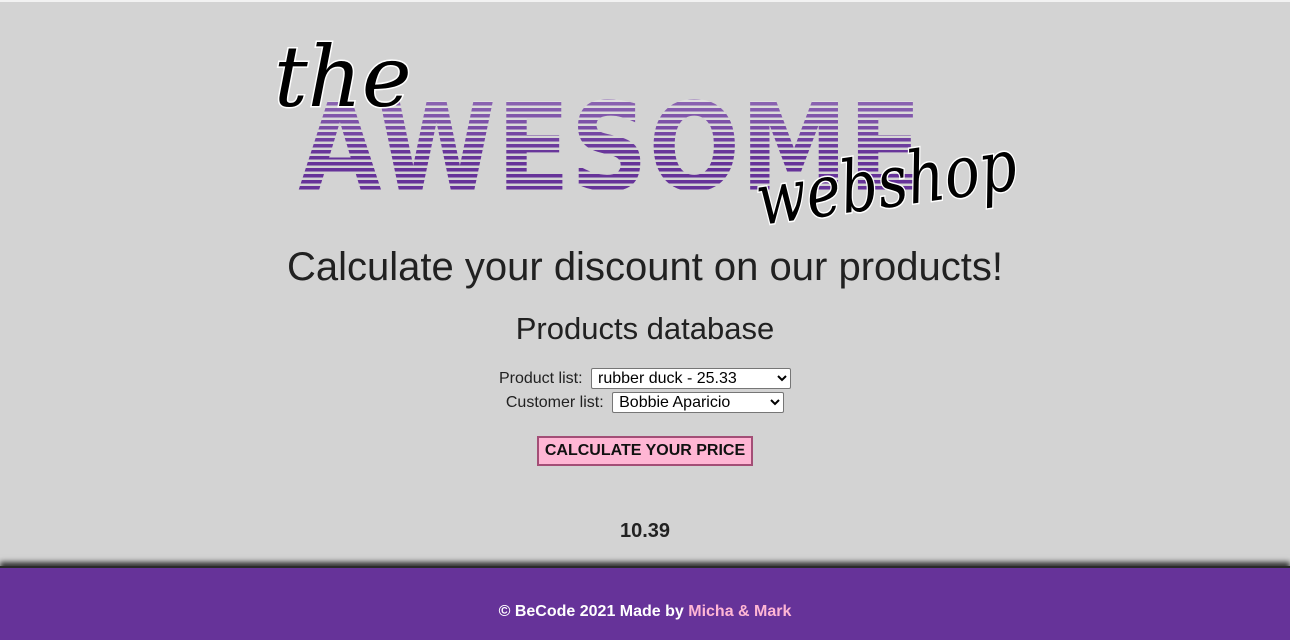 Image resolution: width=1290 pixels, height=640 pixels. I want to click on logo-the-word: the, so click(343, 77).